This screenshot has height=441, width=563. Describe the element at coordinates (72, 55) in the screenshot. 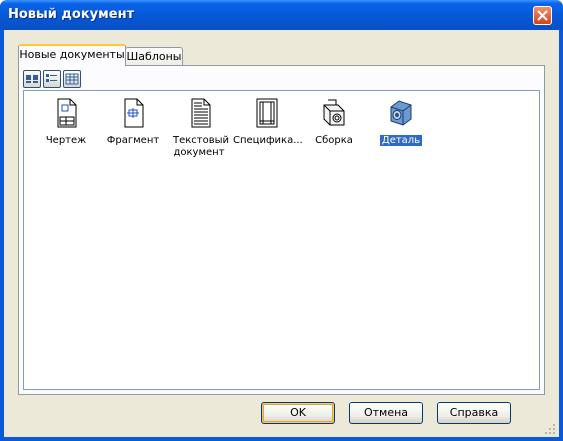

I see `tab-new-documents: Новые документы` at that location.